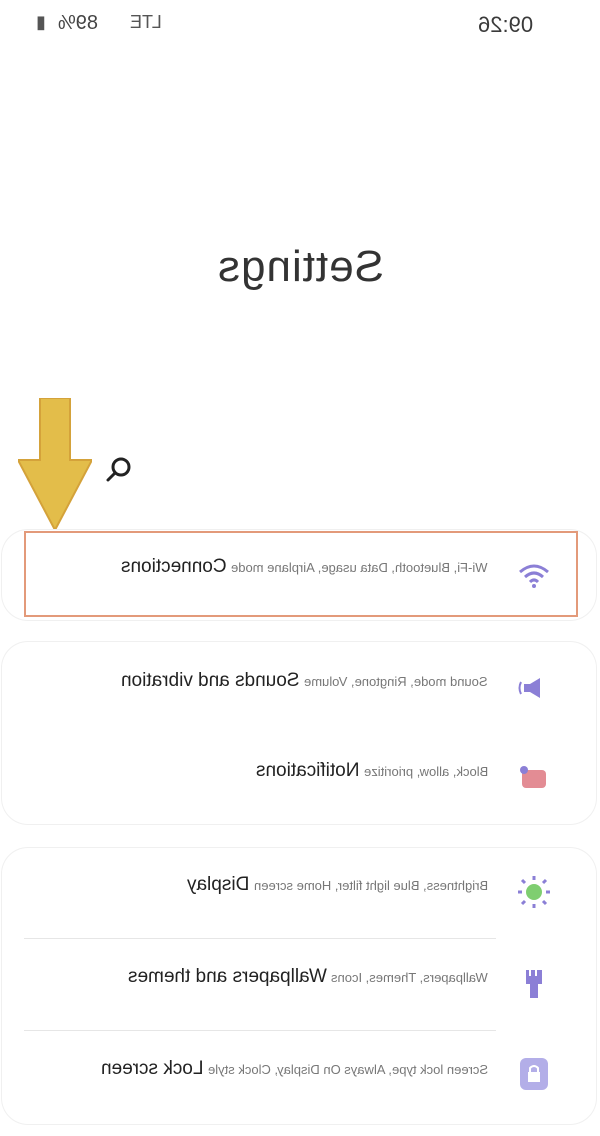  I want to click on settings-item-notifications: Notifications Block, allow, prioritize, so click(299, 780).